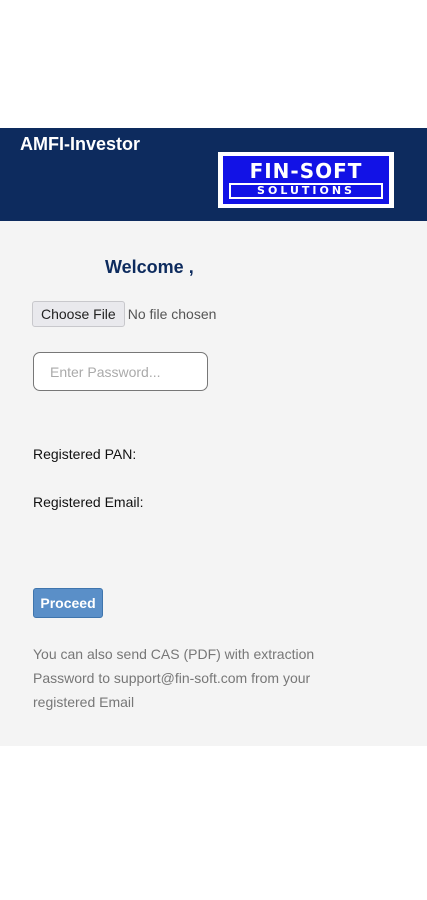 This screenshot has height=900, width=427. I want to click on app-title: AMFI-Investor, so click(80, 144).